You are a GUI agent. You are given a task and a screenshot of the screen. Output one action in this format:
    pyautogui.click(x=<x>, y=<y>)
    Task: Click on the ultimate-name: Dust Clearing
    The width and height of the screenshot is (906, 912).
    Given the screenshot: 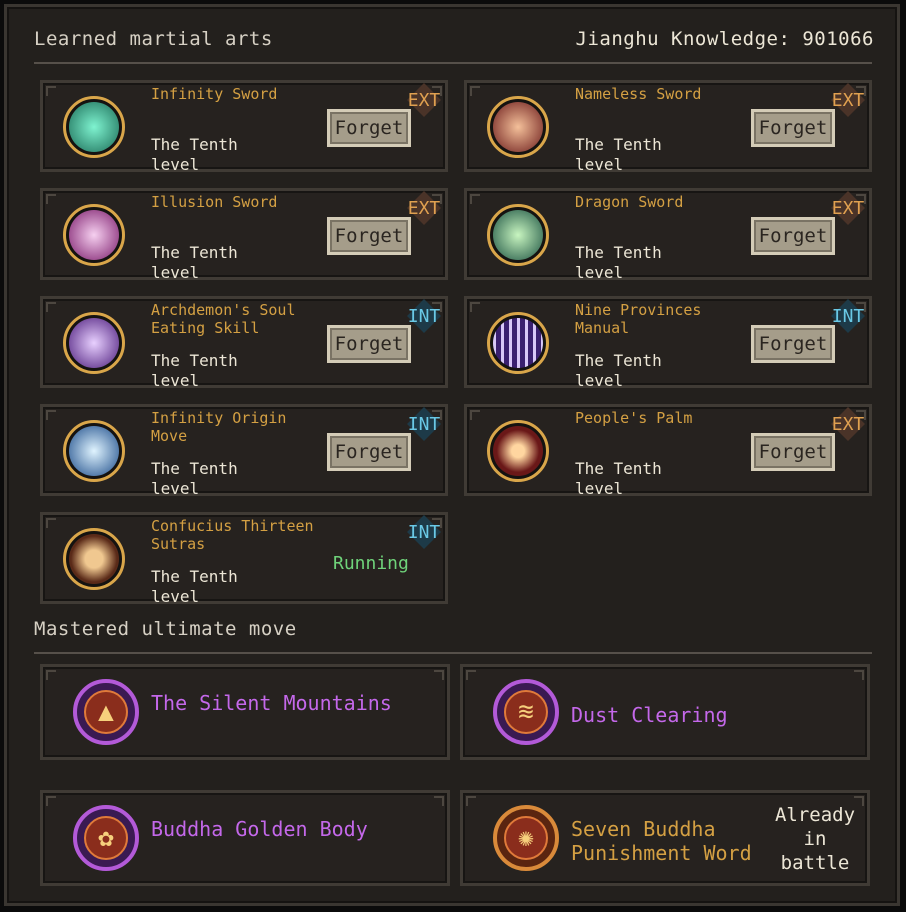 What is the action you would take?
    pyautogui.click(x=649, y=715)
    